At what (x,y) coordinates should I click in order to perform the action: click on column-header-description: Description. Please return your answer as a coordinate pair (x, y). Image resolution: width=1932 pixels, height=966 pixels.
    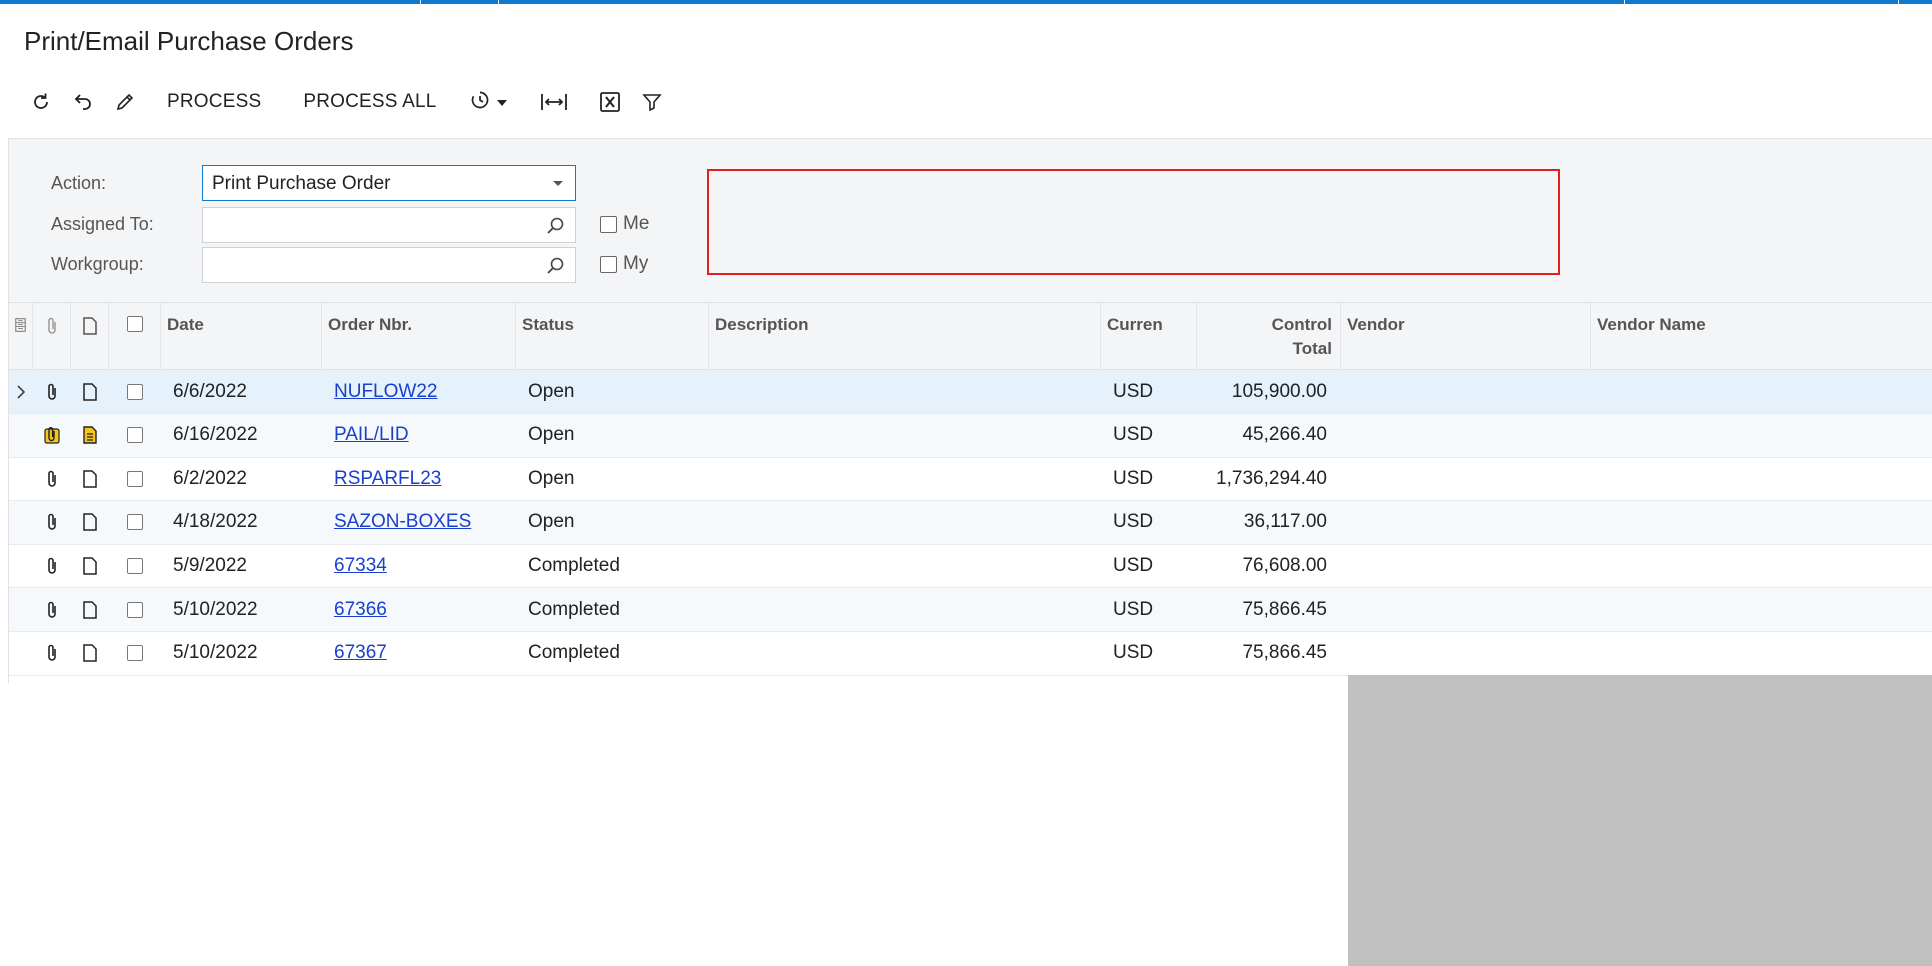
    Looking at the image, I should click on (905, 336).